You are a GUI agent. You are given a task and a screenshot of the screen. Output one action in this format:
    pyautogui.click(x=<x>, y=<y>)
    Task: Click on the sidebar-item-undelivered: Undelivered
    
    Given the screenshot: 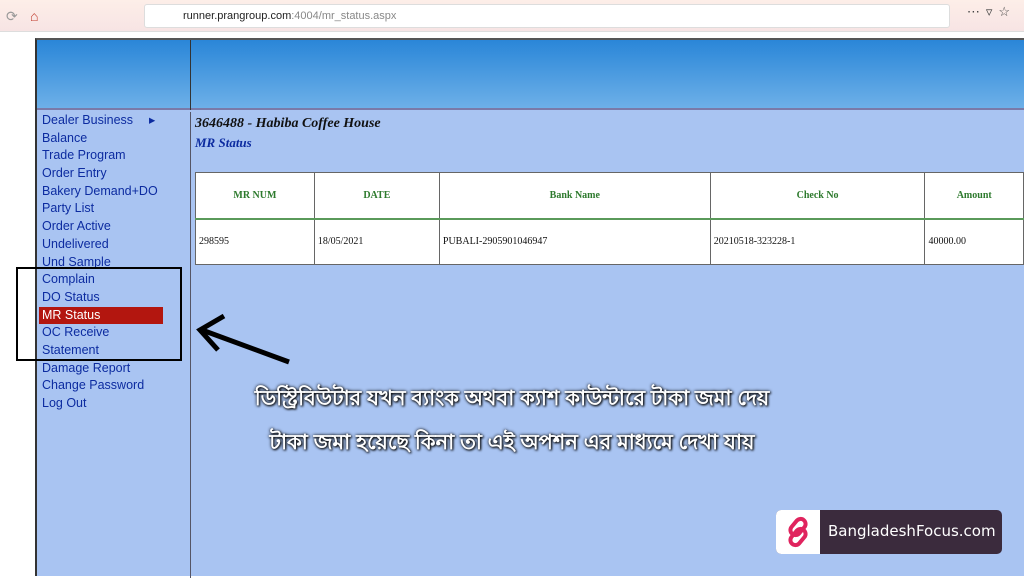 What is the action you would take?
    pyautogui.click(x=113, y=245)
    